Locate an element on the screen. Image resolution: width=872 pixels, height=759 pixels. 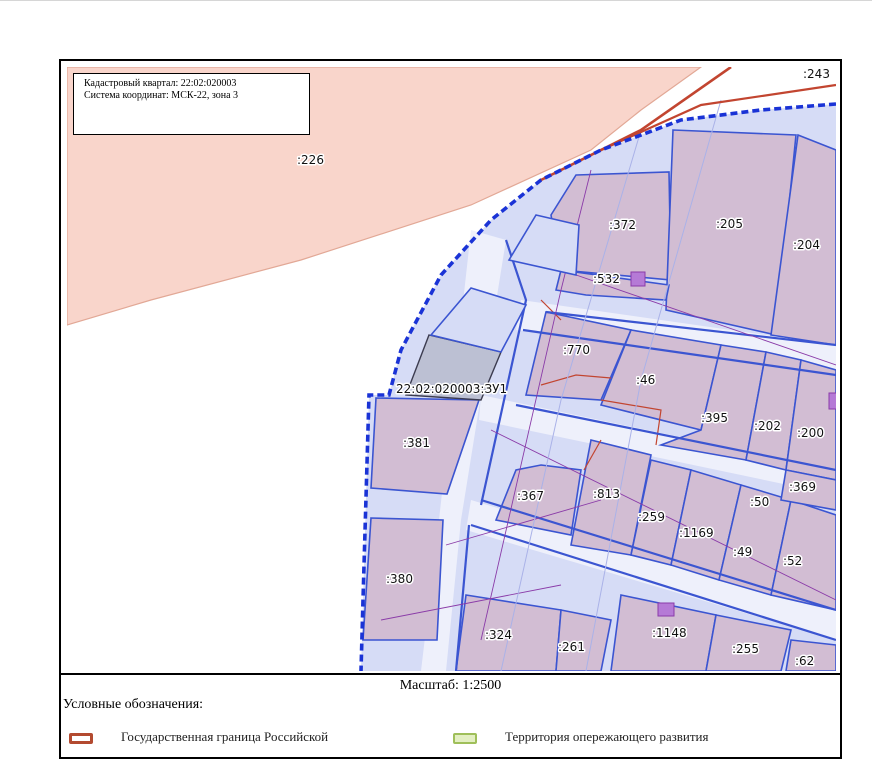
label-324: :324 is located at coordinates (499, 635).